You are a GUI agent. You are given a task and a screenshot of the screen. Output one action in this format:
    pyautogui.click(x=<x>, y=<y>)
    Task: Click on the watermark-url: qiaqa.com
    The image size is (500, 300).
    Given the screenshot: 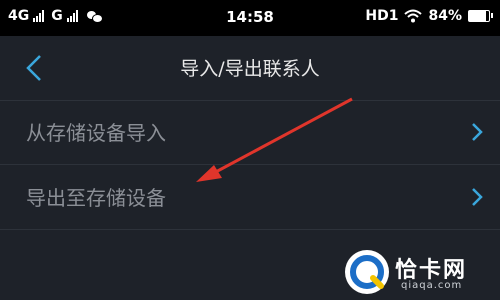 What is the action you would take?
    pyautogui.click(x=432, y=285)
    